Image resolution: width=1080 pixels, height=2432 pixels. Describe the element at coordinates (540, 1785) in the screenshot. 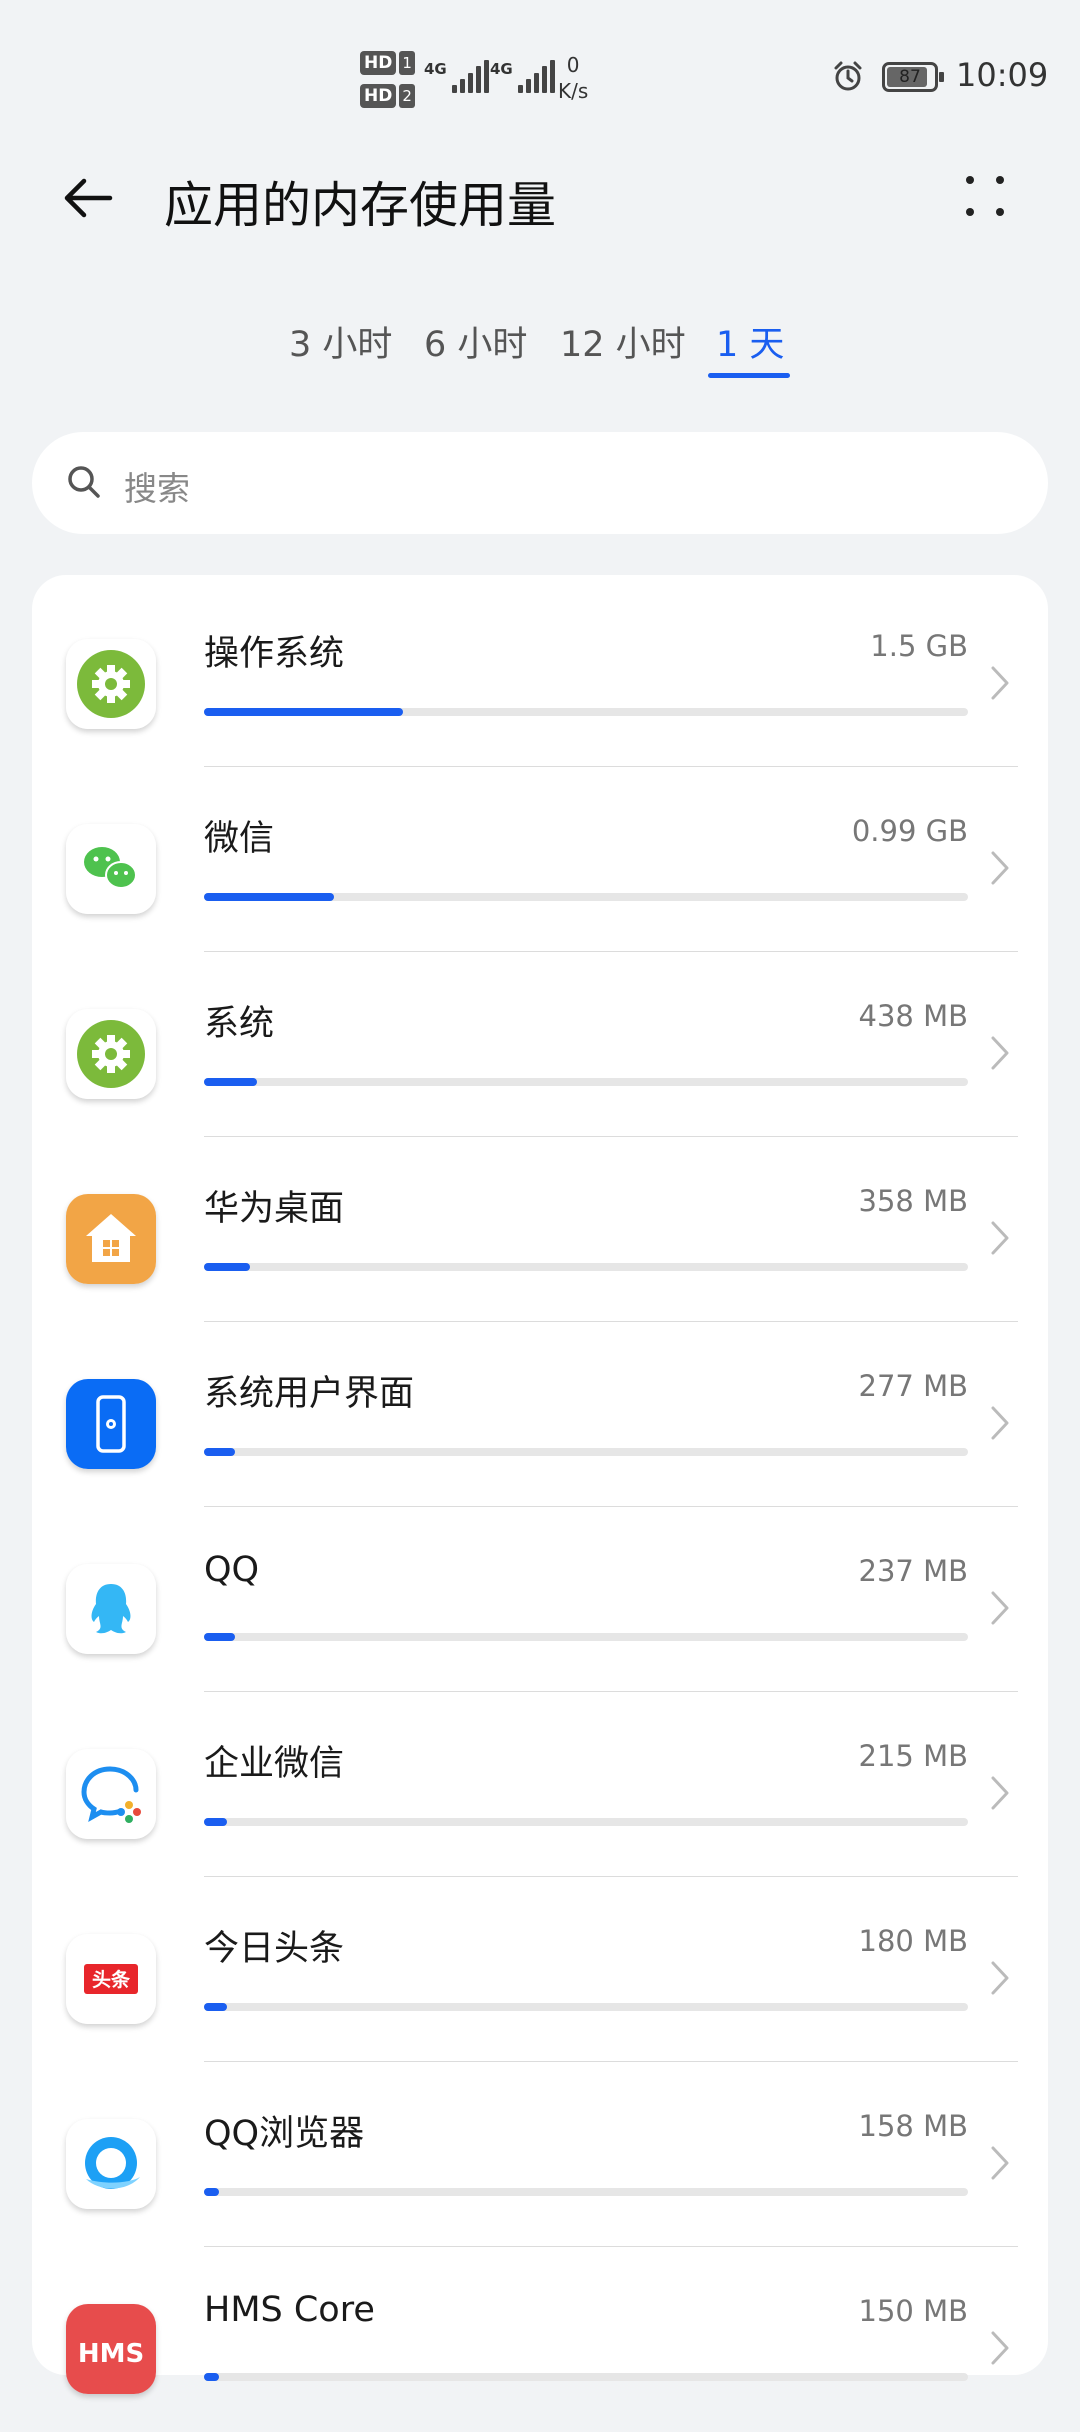

I see `app-memory-row: 企业微信 215 MB` at that location.